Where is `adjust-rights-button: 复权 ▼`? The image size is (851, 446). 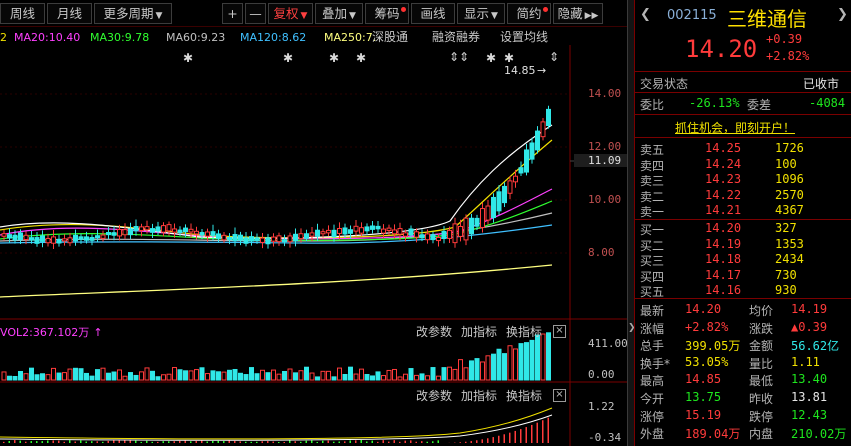 adjust-rights-button: 复权 ▼ is located at coordinates (290, 13).